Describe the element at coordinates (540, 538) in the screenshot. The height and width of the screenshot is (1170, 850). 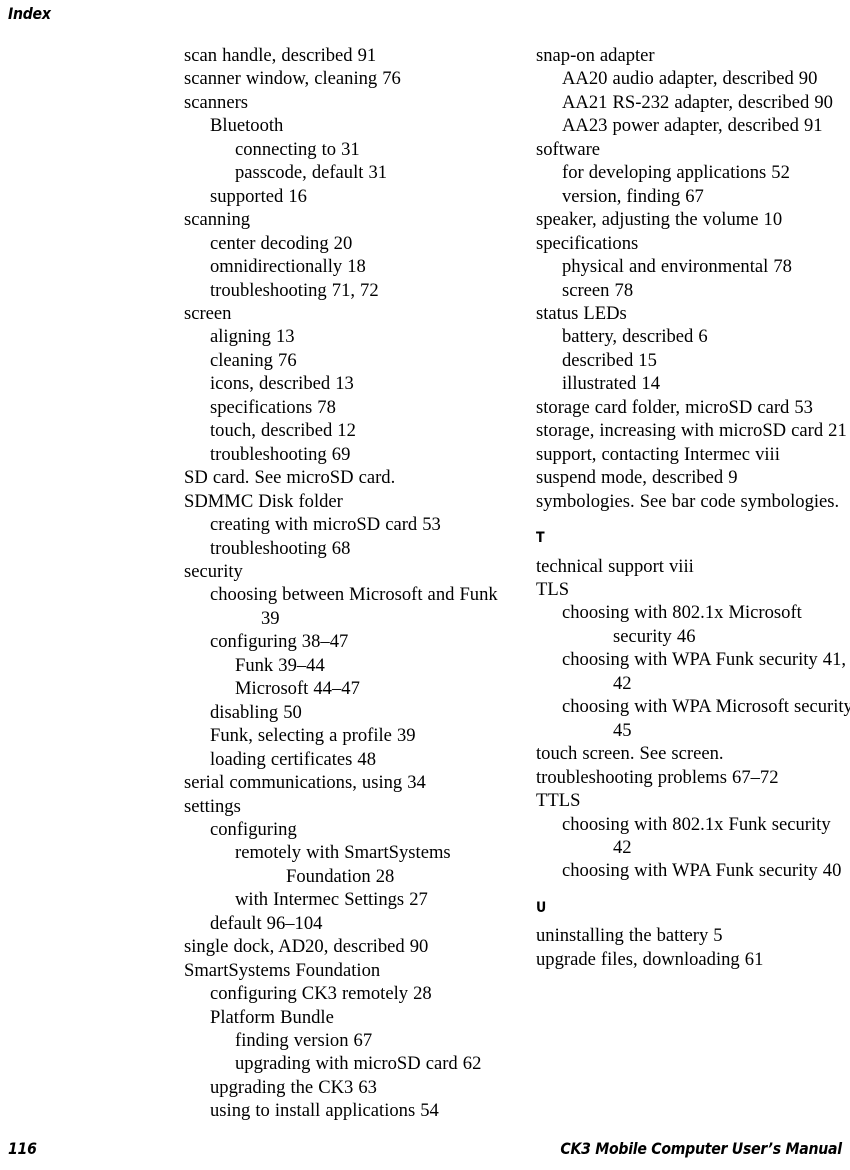
I see `index-section-heading: T` at that location.